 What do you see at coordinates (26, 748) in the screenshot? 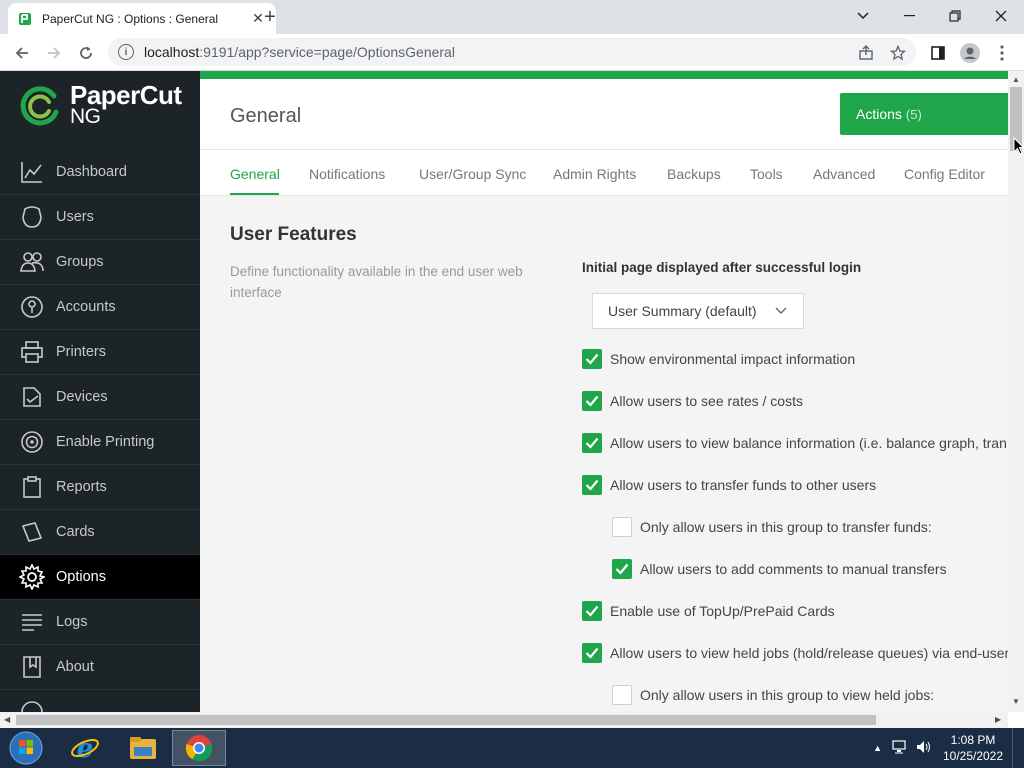
I see `start-button` at bounding box center [26, 748].